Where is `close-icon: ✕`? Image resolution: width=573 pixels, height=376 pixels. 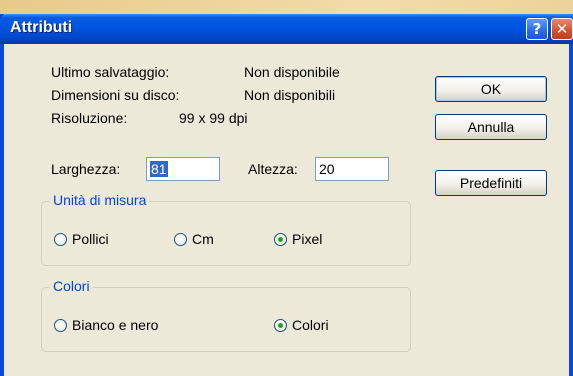
close-icon: ✕ is located at coordinates (562, 29).